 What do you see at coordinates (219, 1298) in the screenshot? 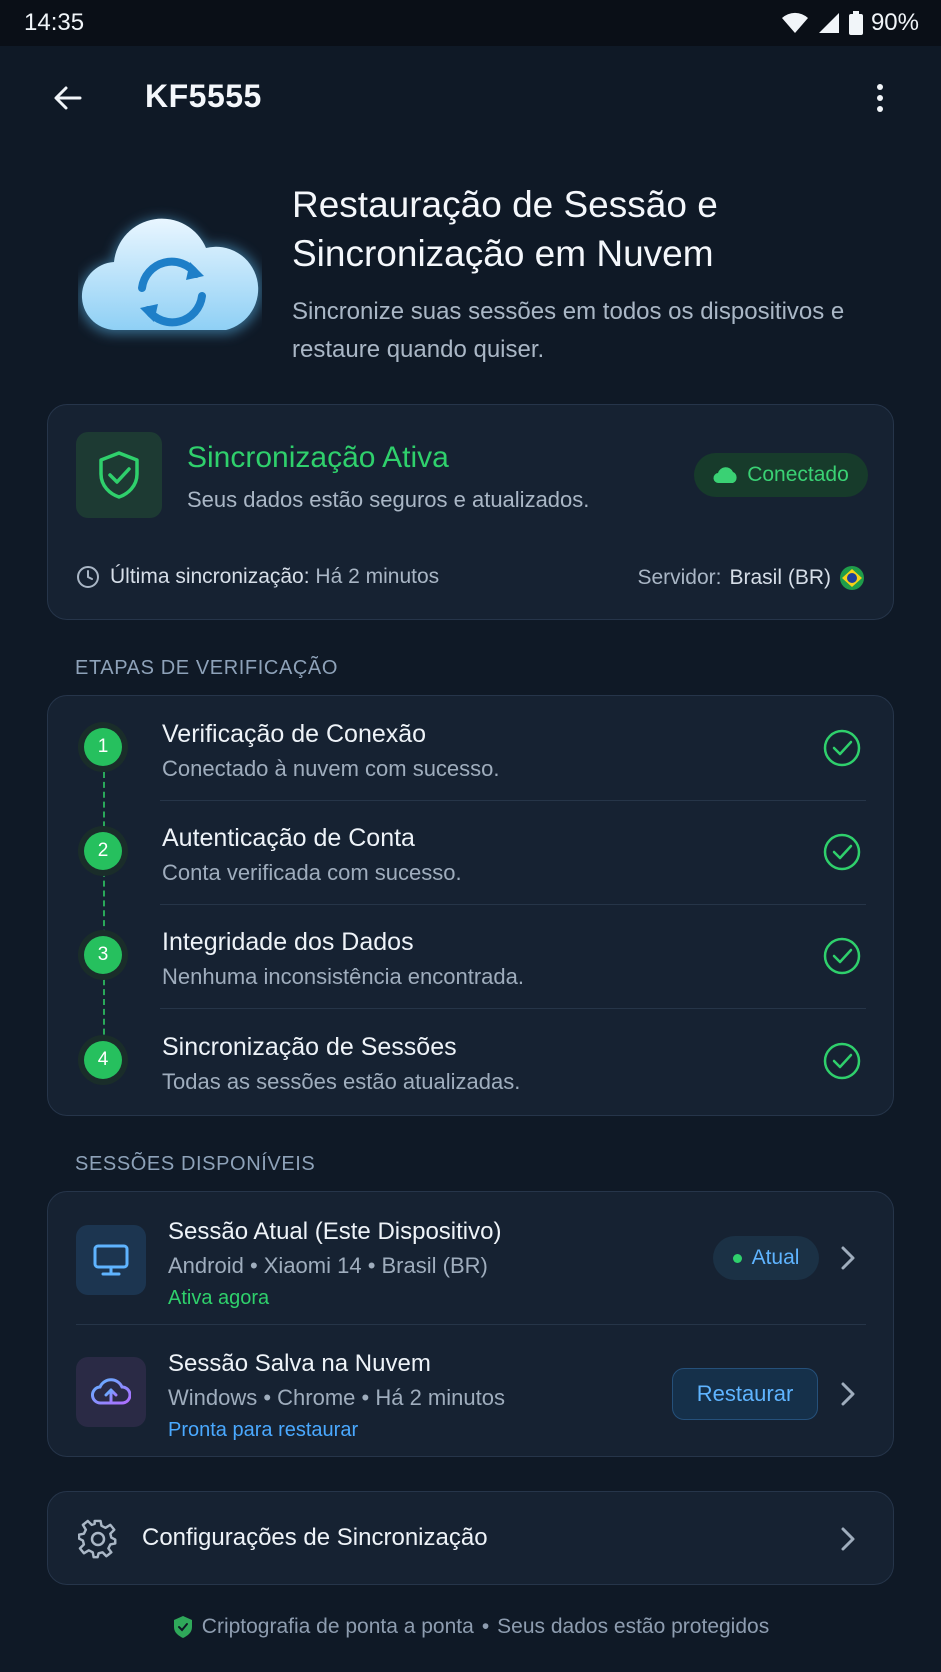
I see `session-state: Ativa agora` at bounding box center [219, 1298].